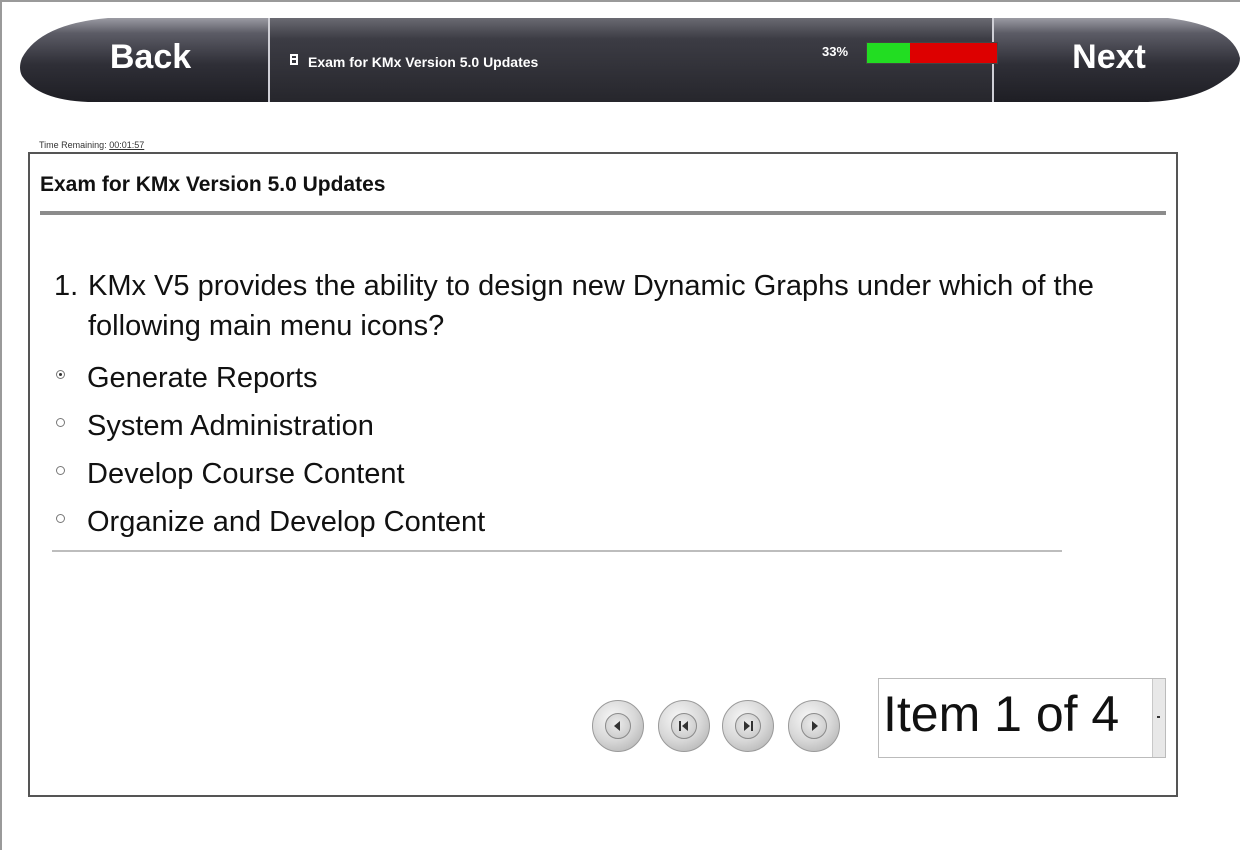 The height and width of the screenshot is (850, 1240). What do you see at coordinates (1158, 718) in the screenshot?
I see `dropdown-arrow-icon` at bounding box center [1158, 718].